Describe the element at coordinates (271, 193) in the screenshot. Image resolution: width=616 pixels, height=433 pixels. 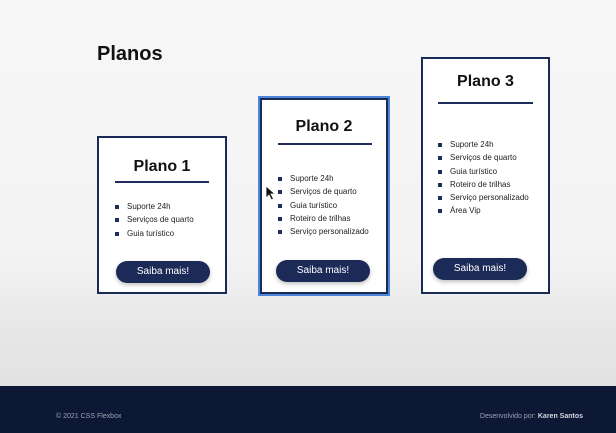
I see `mouse-cursor-icon` at that location.